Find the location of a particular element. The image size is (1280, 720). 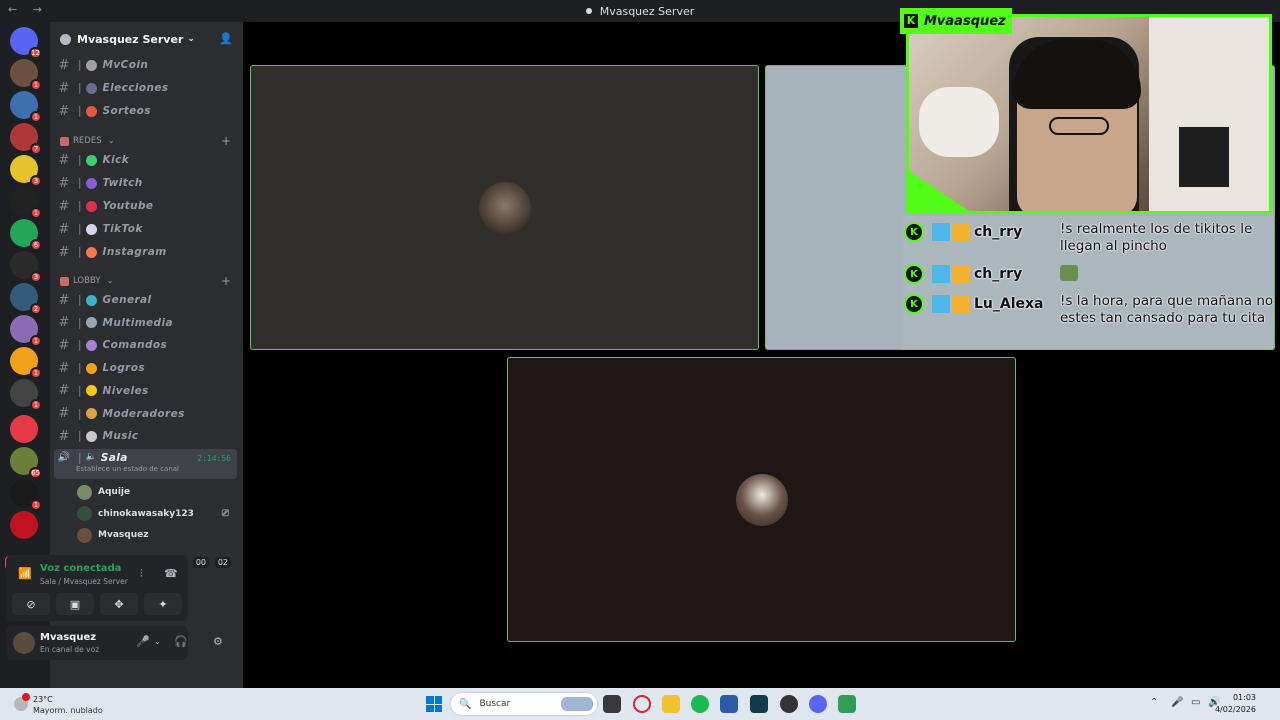

voice-user: Mvasquez is located at coordinates (157, 535).